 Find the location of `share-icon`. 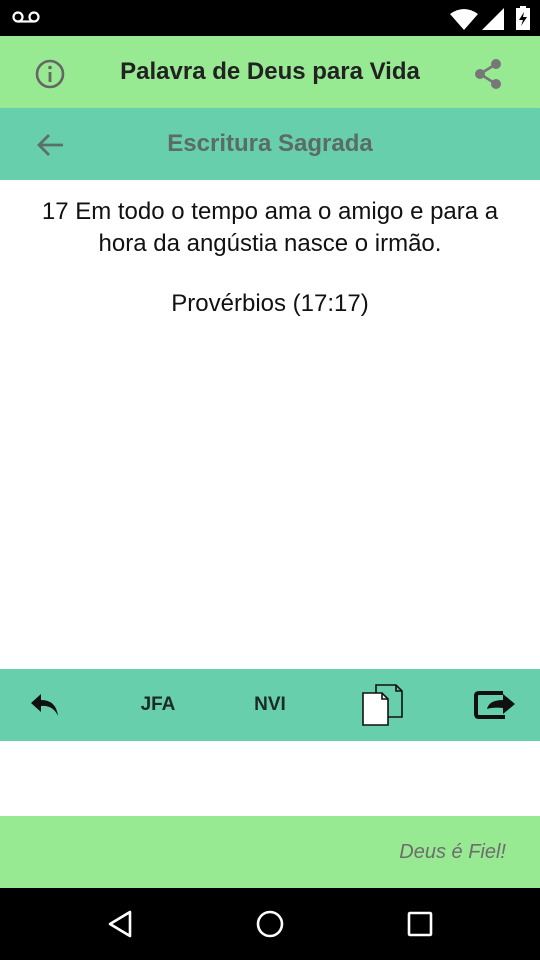

share-icon is located at coordinates (488, 74).